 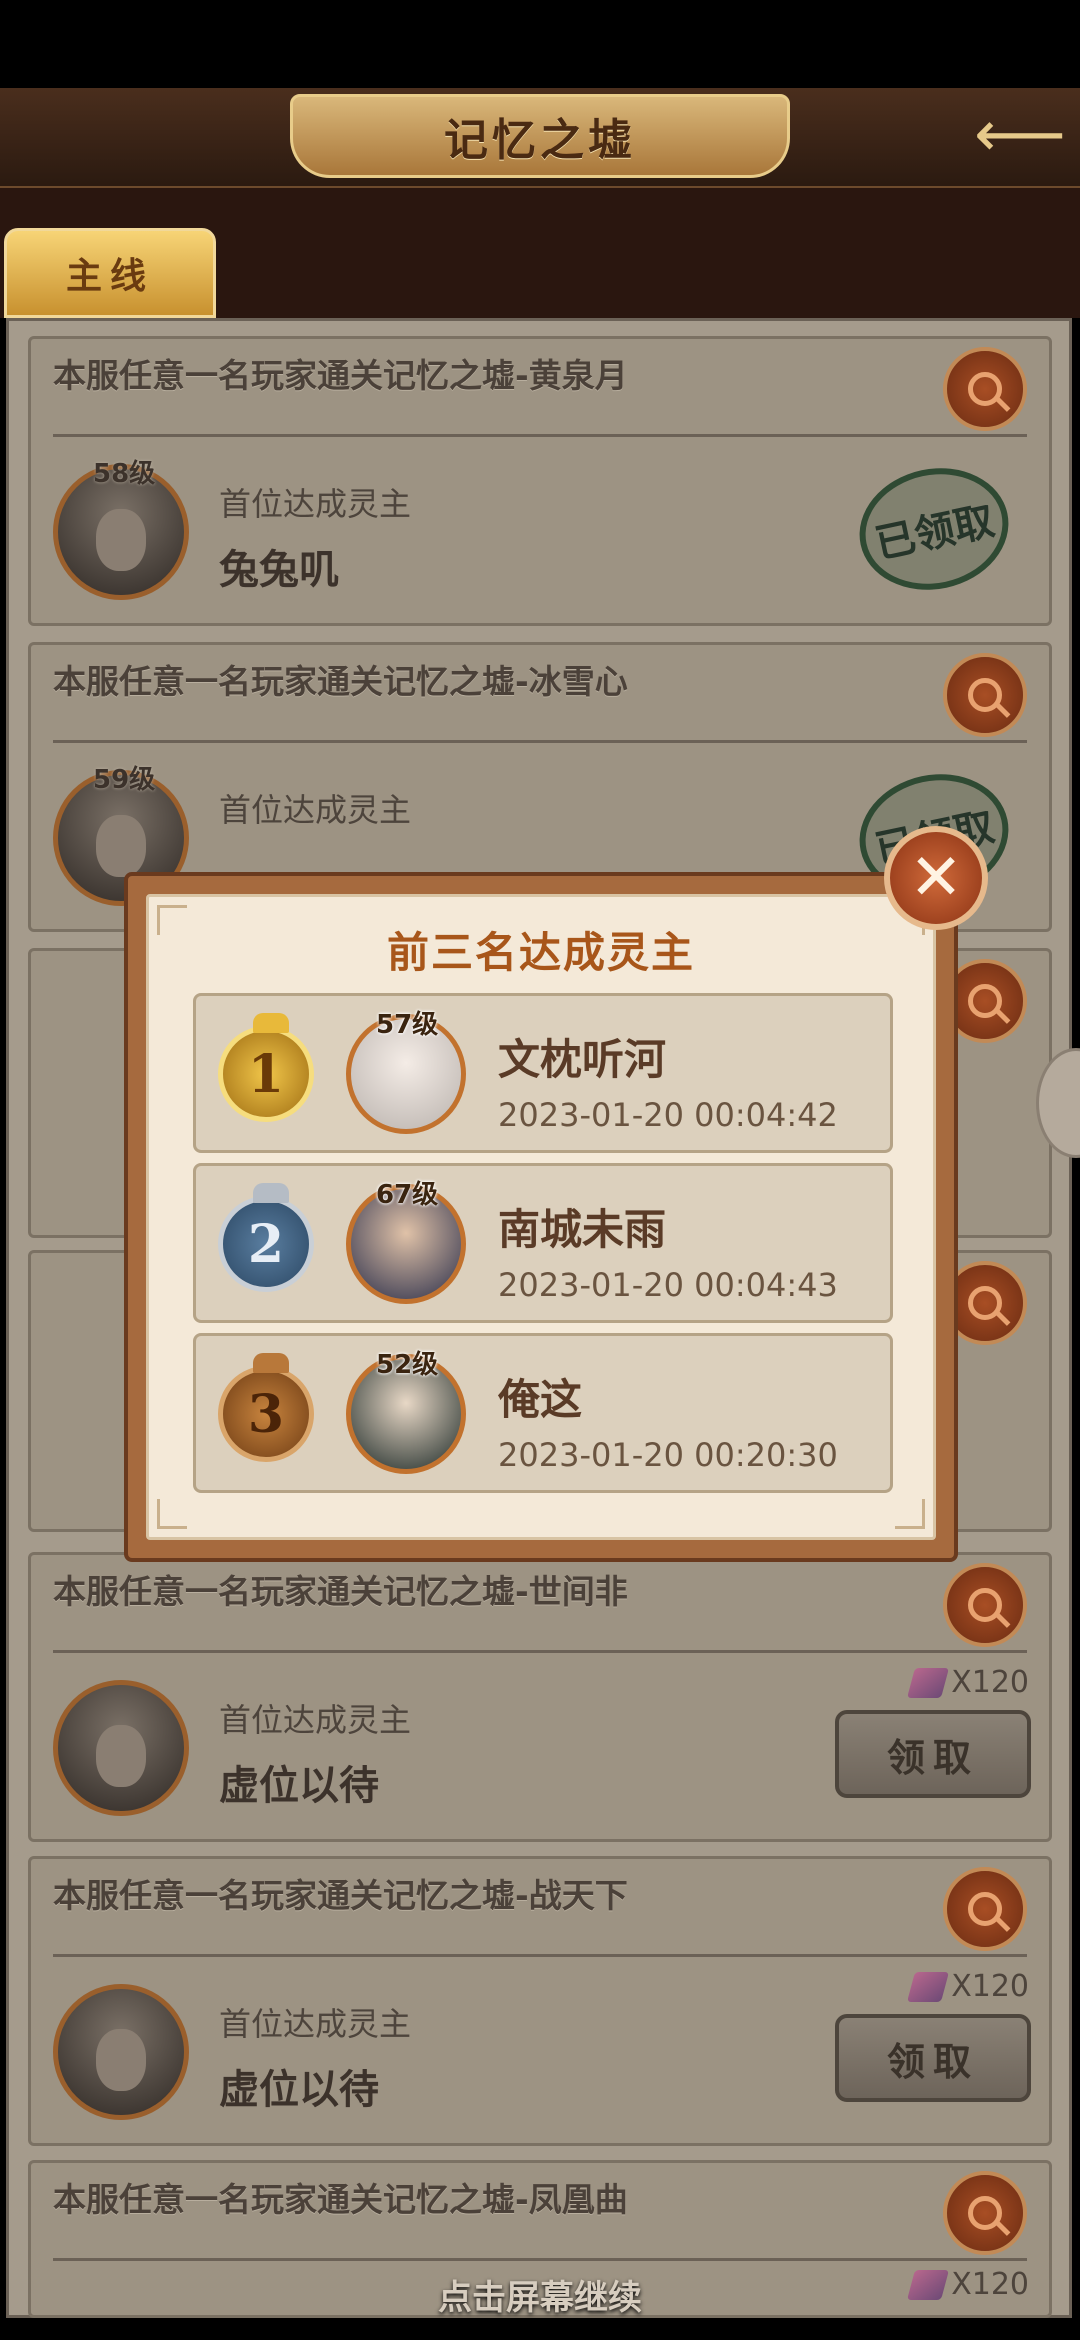 What do you see at coordinates (407, 1365) in the screenshot?
I see `level-label: 52级` at bounding box center [407, 1365].